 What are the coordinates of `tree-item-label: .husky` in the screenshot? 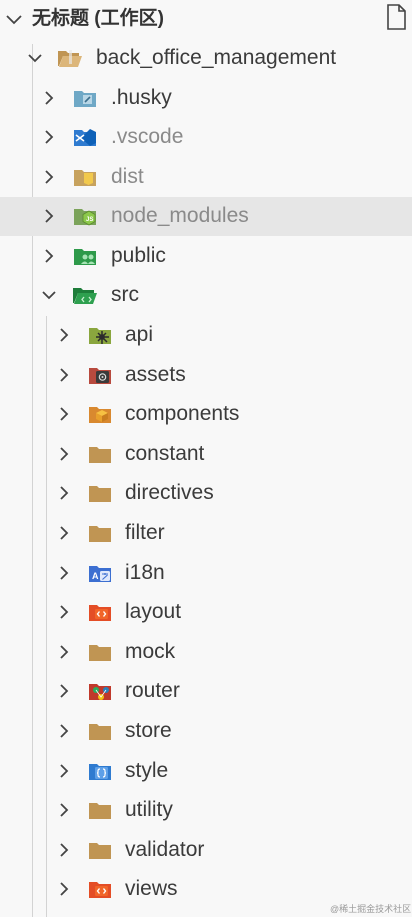 It's located at (141, 97).